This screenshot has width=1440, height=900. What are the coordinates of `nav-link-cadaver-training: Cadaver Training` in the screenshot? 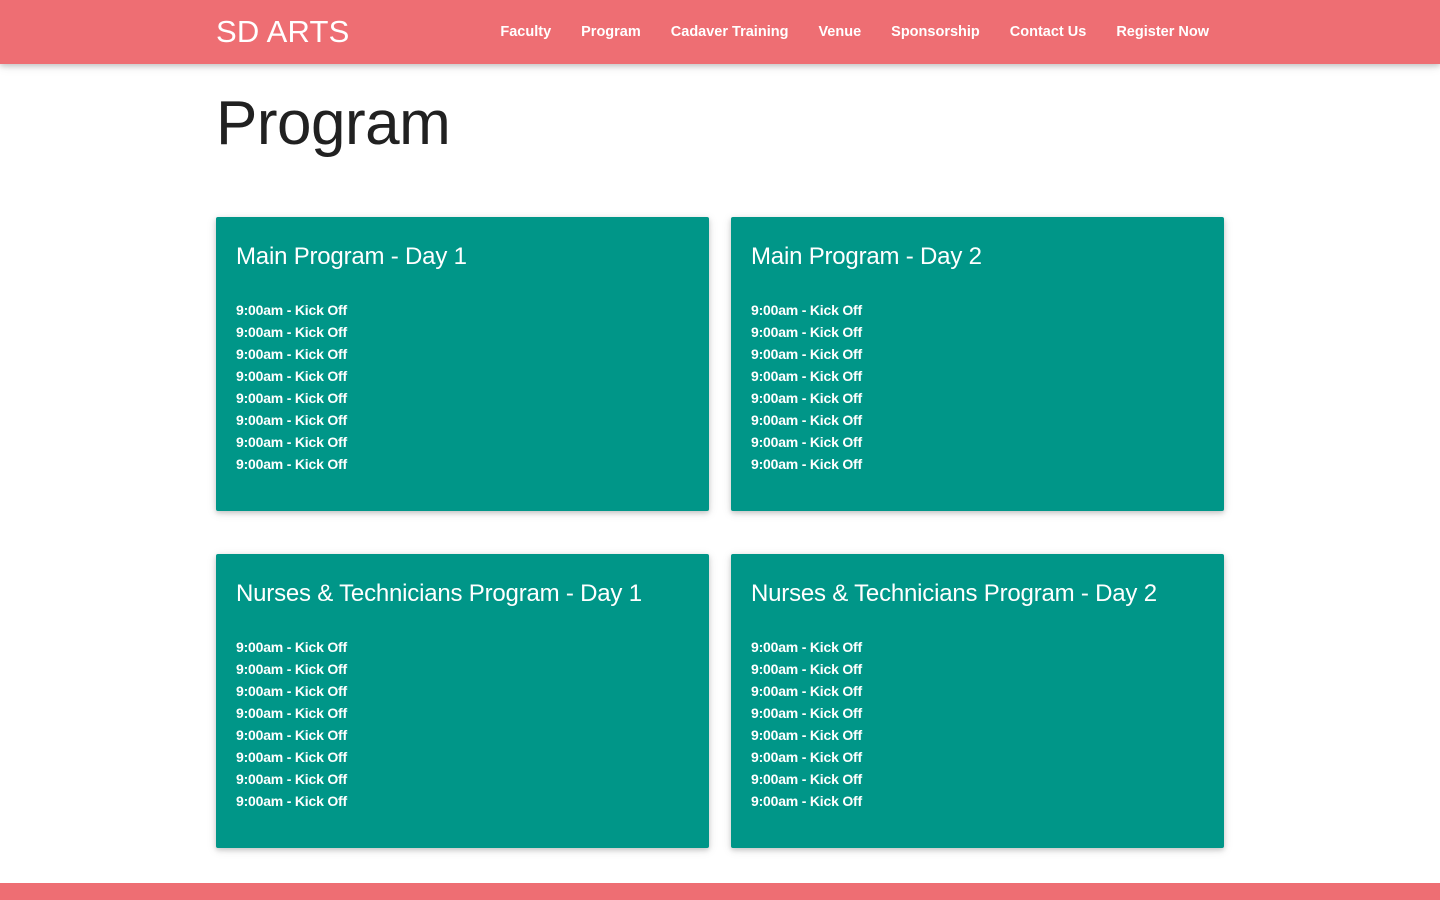 It's located at (730, 32).